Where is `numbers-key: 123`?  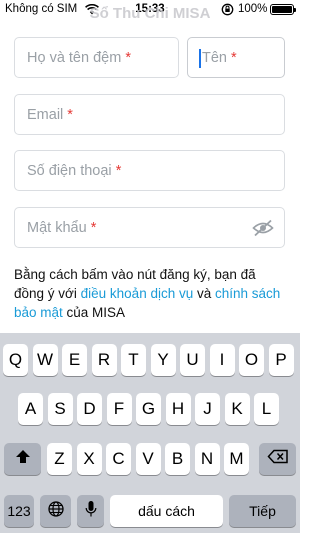 numbers-key: 123 is located at coordinates (19, 511).